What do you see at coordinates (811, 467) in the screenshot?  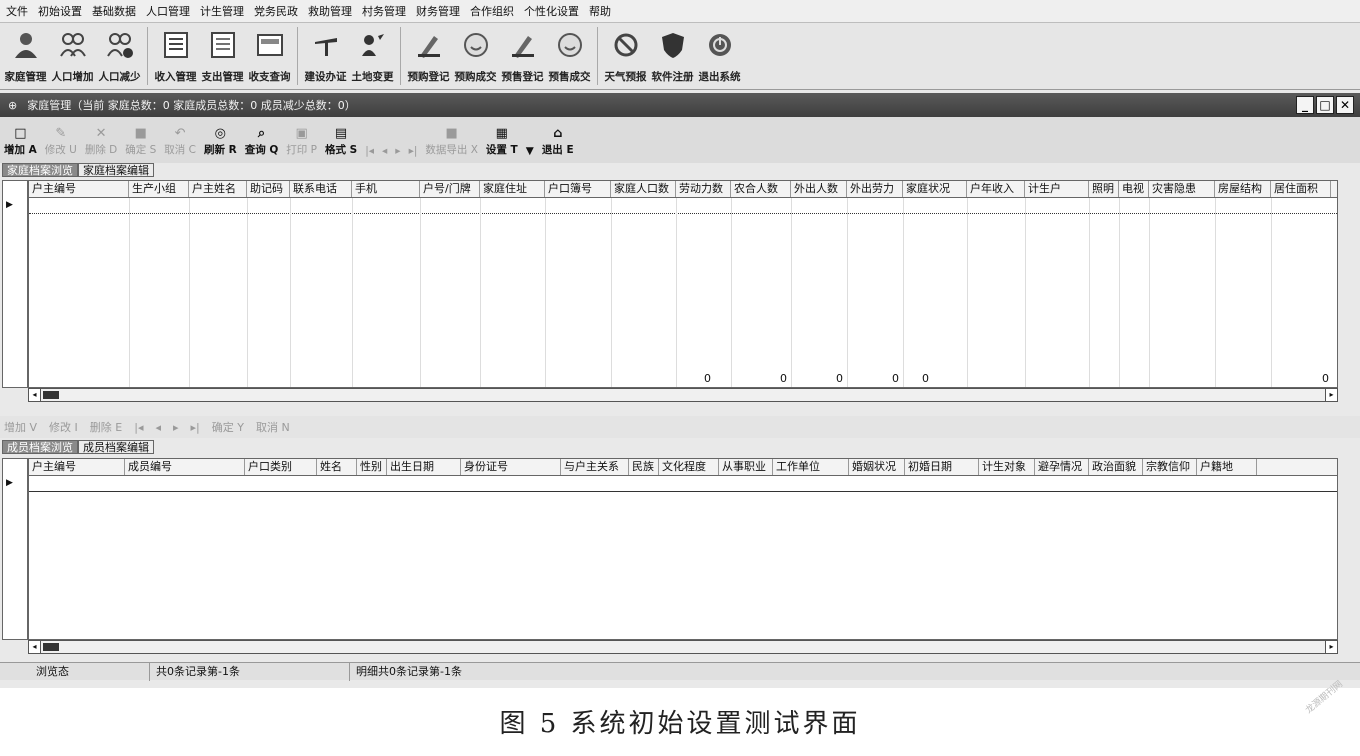 I see `col-employer: 工作单位` at bounding box center [811, 467].